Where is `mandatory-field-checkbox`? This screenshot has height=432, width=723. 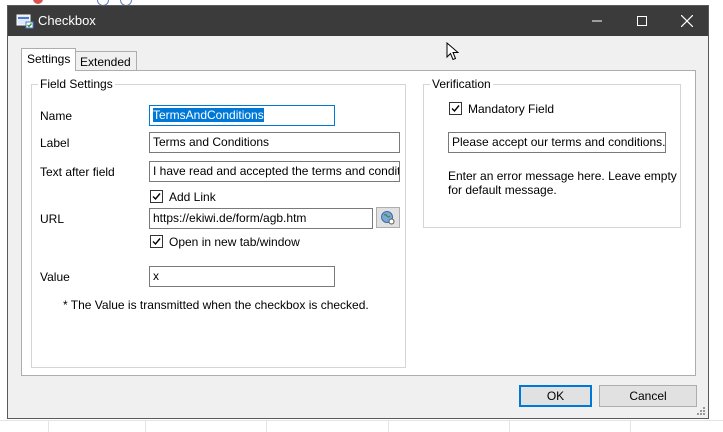
mandatory-field-checkbox is located at coordinates (455, 108).